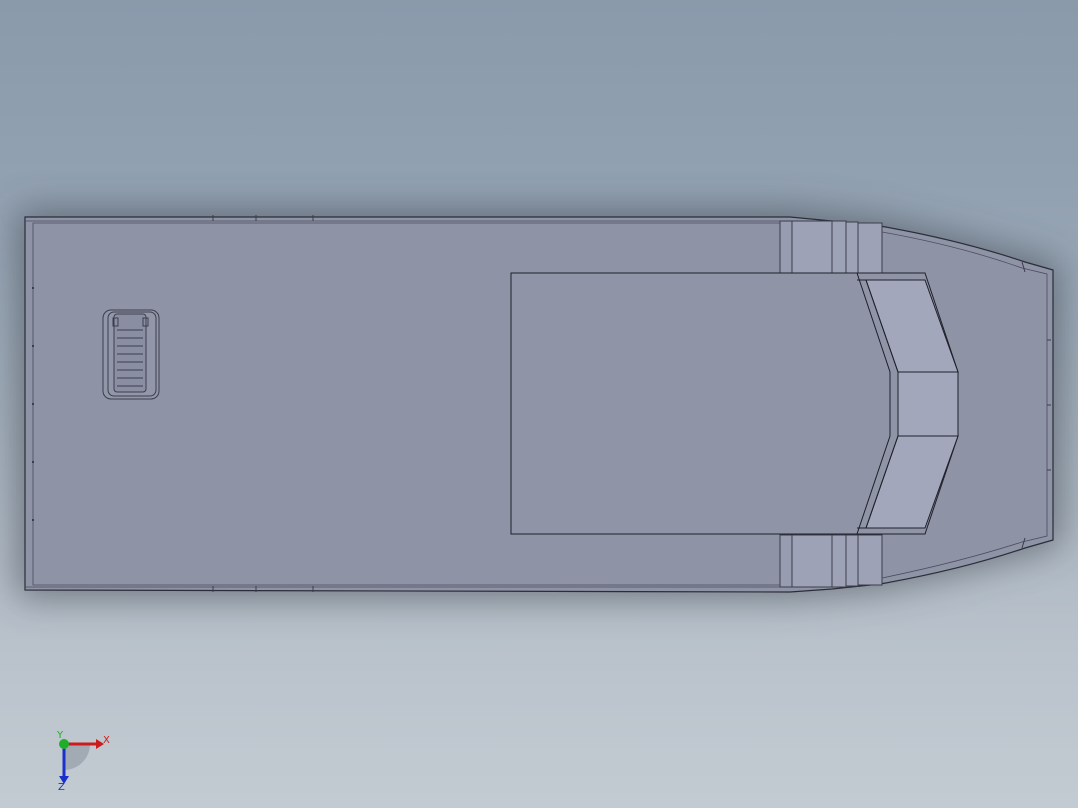 The height and width of the screenshot is (808, 1078). What do you see at coordinates (131, 354) in the screenshot?
I see `deck-hatch-ladder` at bounding box center [131, 354].